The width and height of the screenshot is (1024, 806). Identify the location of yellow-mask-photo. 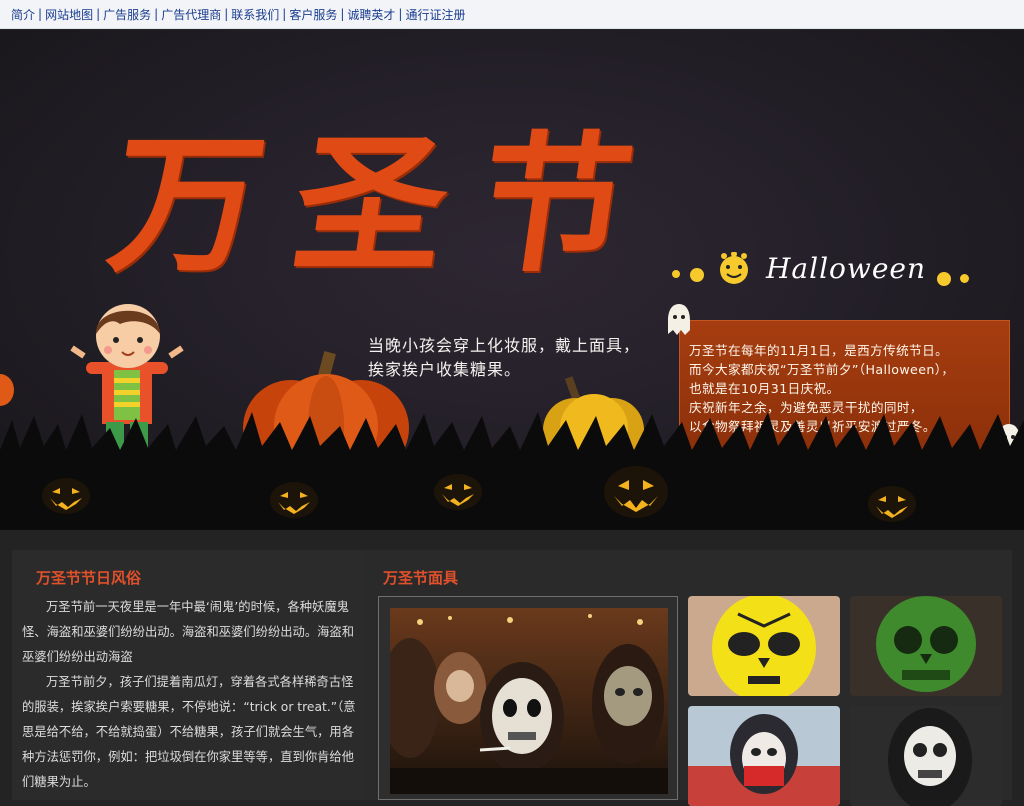
(764, 646).